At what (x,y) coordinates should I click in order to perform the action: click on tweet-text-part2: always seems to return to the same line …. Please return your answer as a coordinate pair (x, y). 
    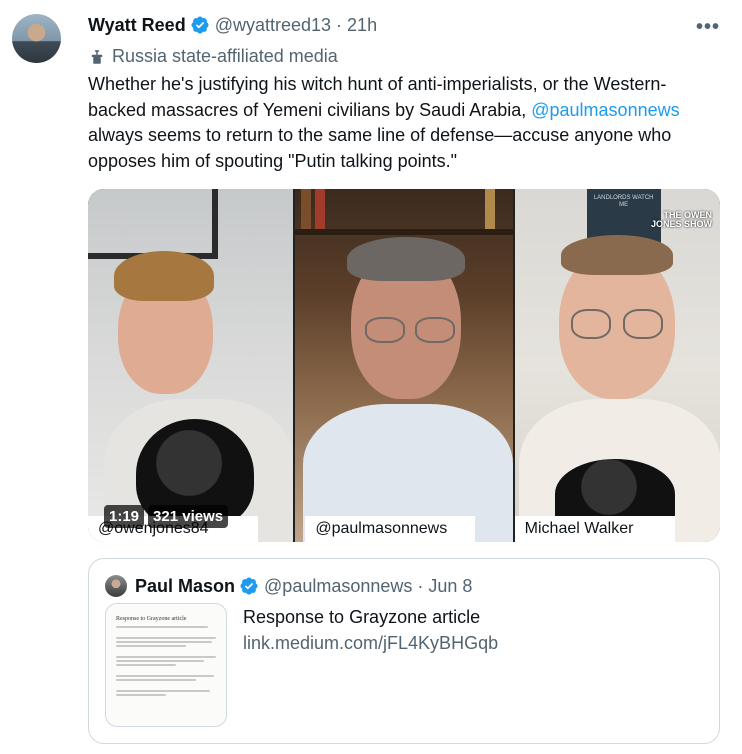
    Looking at the image, I should click on (380, 148).